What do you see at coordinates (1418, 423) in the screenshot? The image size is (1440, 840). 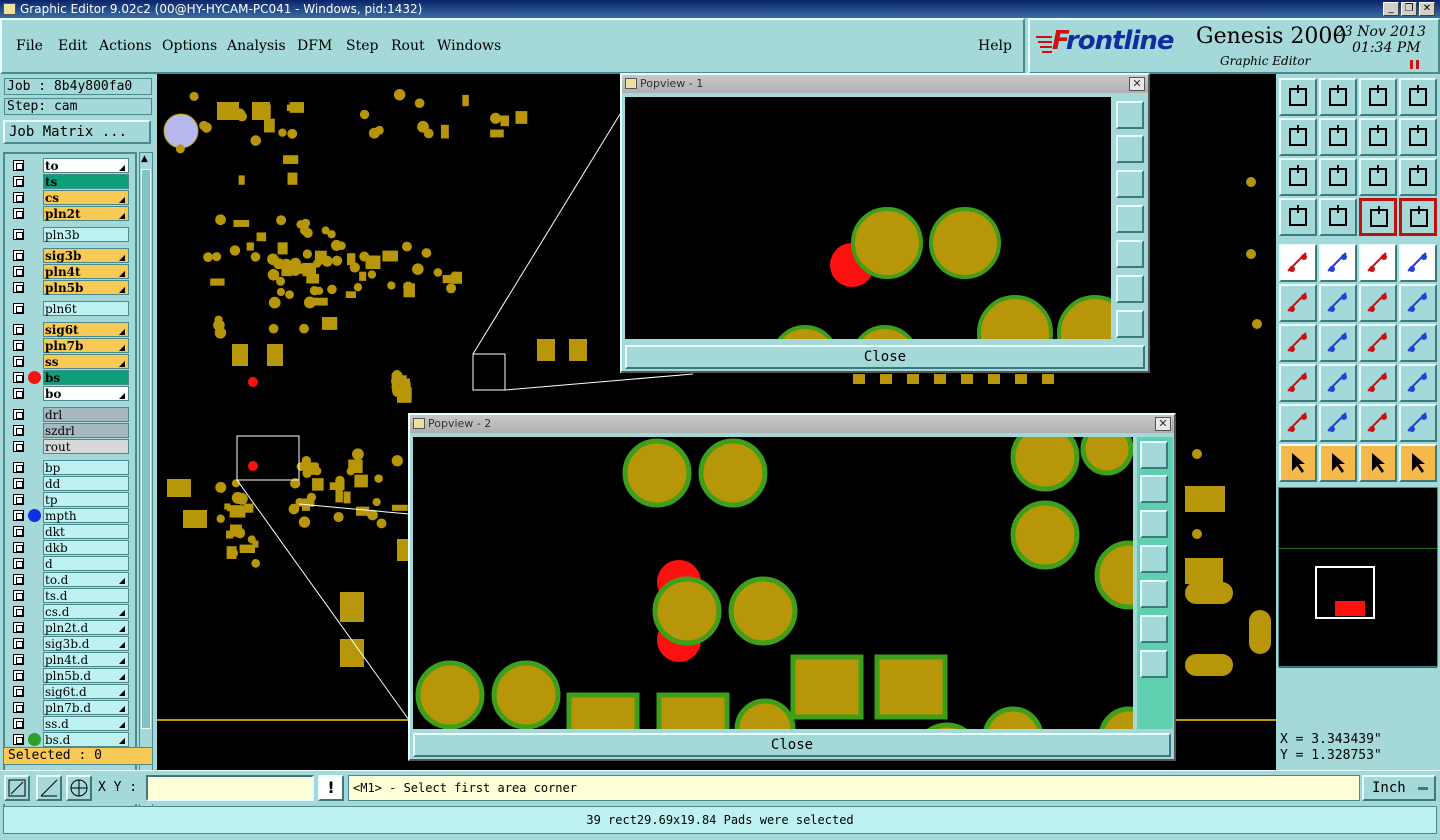 I see `a-shape-cross-button` at bounding box center [1418, 423].